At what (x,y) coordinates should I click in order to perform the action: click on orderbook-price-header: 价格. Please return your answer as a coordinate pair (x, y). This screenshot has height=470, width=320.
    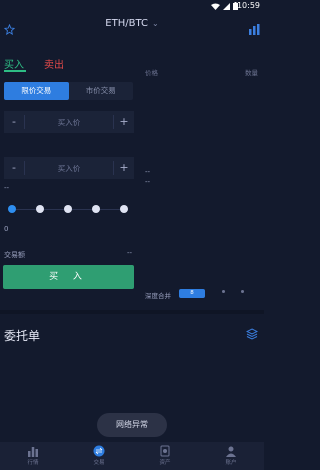
    Looking at the image, I should click on (151, 73).